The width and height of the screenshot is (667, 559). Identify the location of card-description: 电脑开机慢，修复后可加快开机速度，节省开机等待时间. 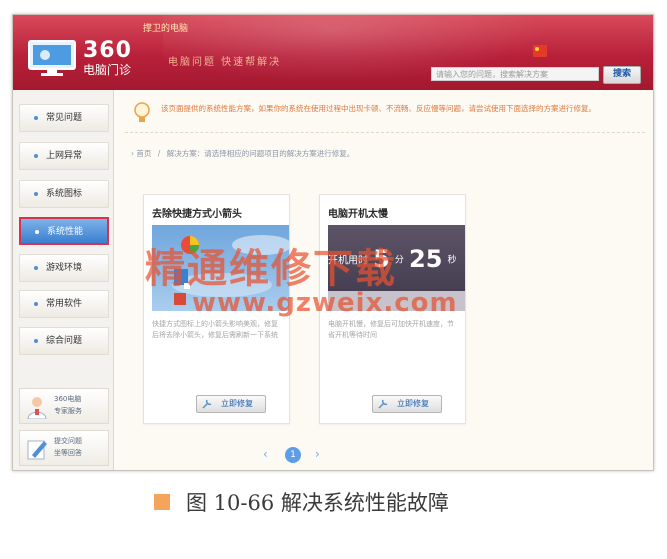
(391, 329).